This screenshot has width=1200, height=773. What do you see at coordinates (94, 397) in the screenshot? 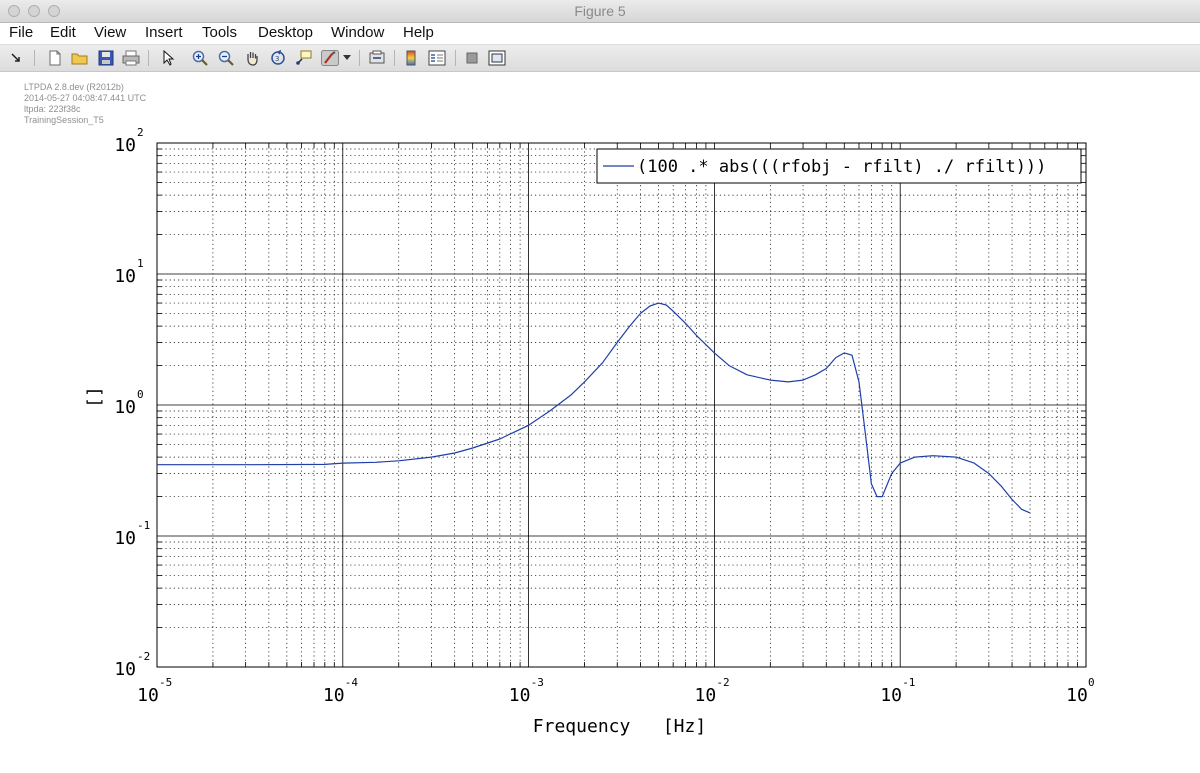
I see `y-axis-label: []` at bounding box center [94, 397].